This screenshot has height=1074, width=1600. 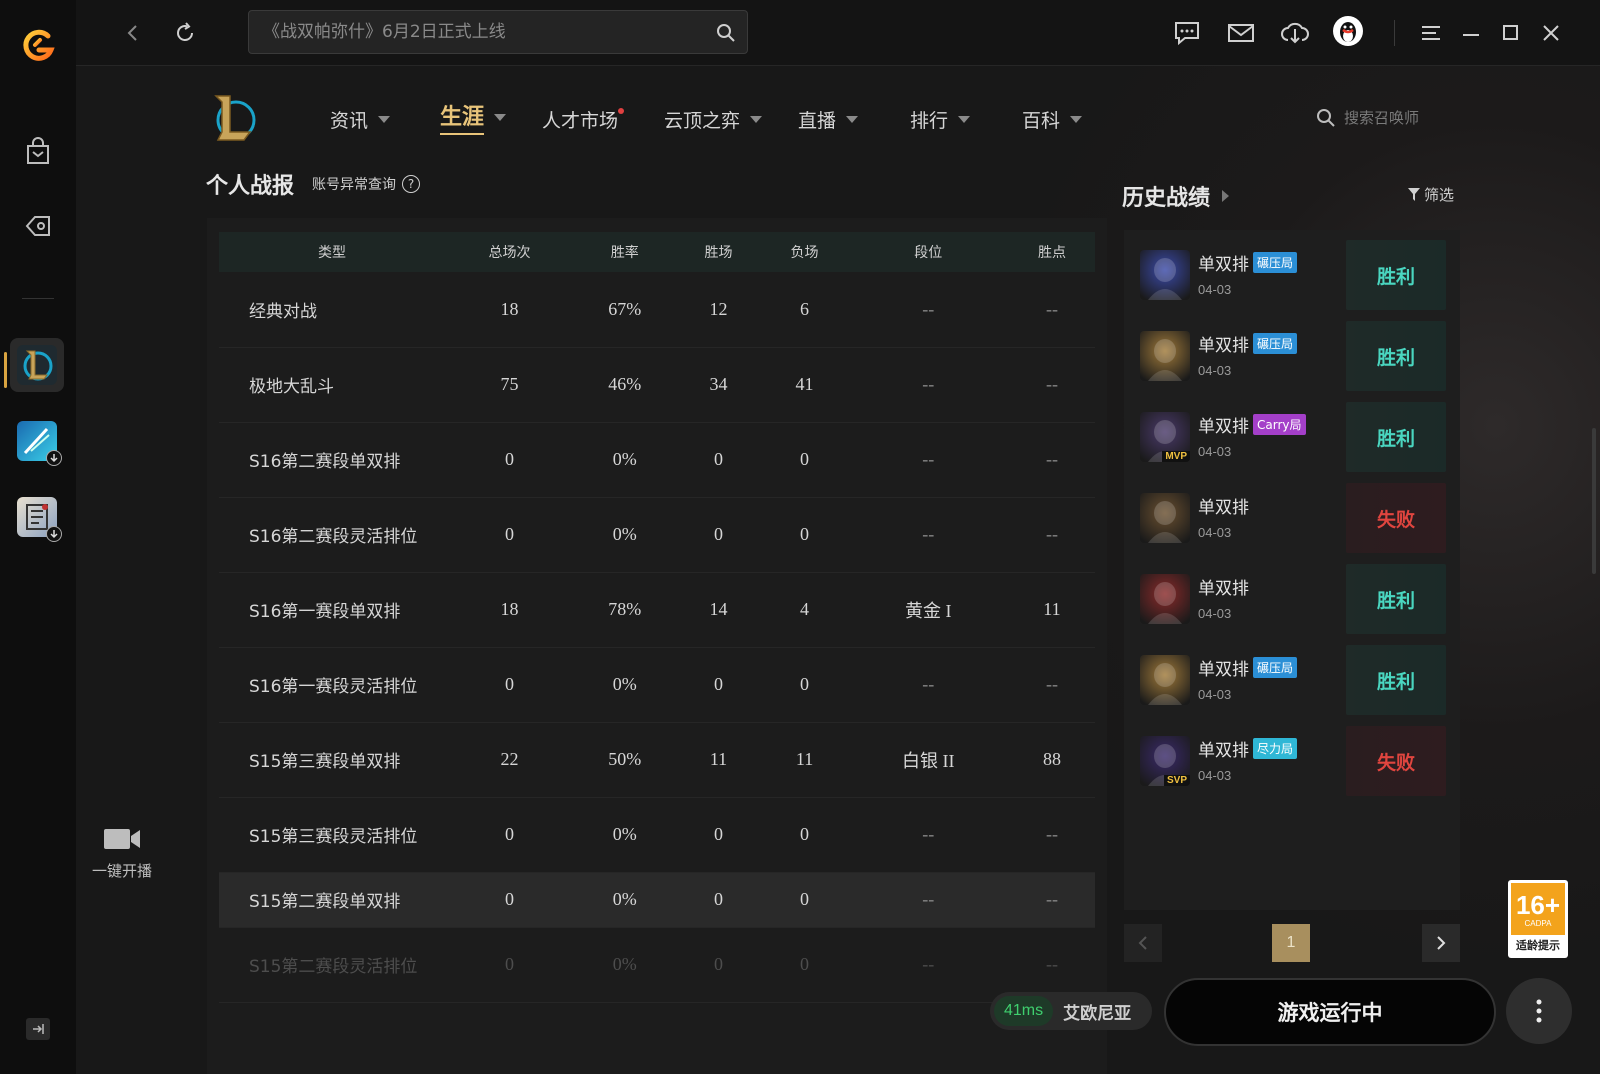 What do you see at coordinates (657, 900) in the screenshot?
I see `table-row: S15第二赛段单双排 0 0% 0 0 -- --` at bounding box center [657, 900].